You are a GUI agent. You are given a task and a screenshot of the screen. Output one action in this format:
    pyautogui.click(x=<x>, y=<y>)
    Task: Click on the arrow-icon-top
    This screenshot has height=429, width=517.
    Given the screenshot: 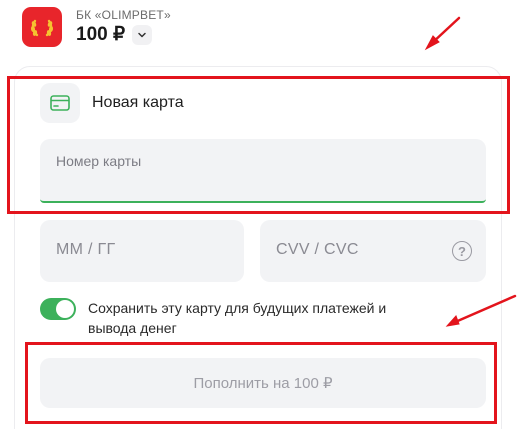 What is the action you would take?
    pyautogui.click(x=442, y=33)
    